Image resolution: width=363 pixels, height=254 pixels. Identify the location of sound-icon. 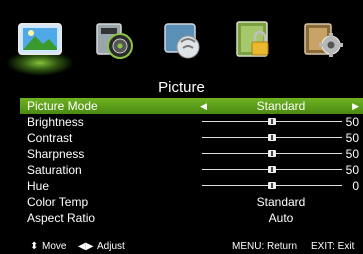
(114, 41).